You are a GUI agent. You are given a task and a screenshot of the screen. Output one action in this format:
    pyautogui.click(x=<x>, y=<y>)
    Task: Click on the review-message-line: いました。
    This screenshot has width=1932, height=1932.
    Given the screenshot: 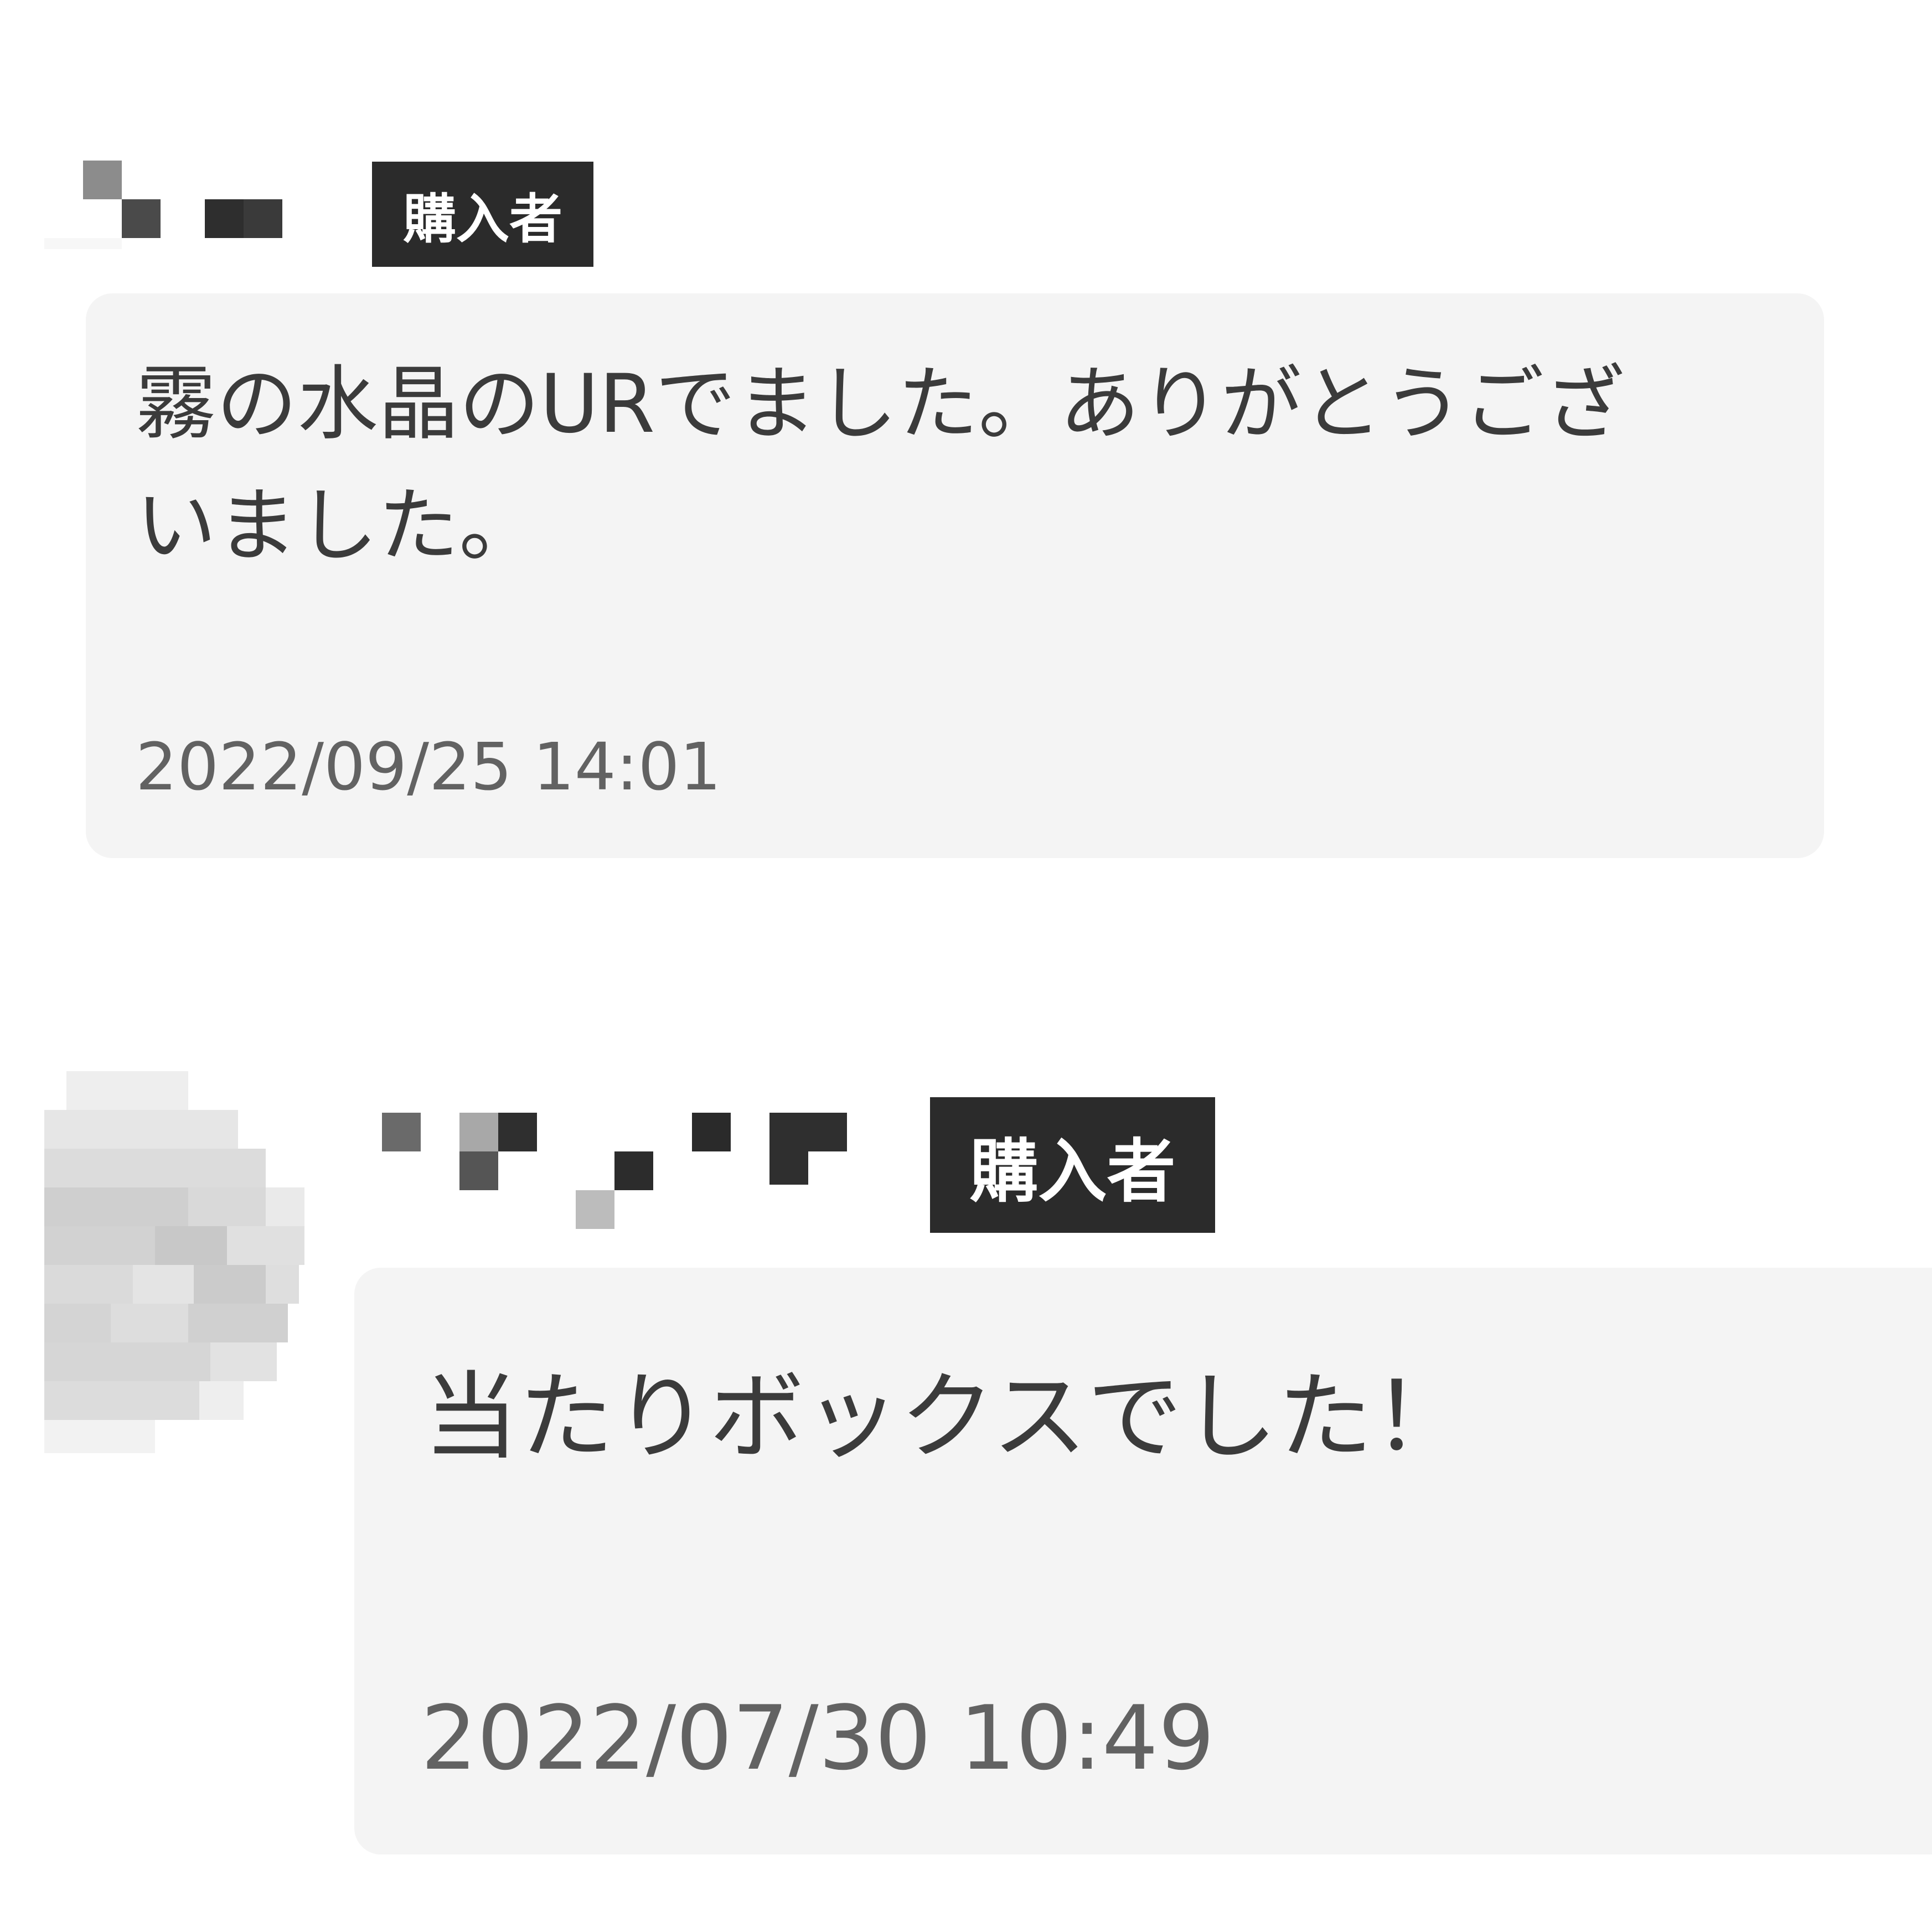 What is the action you would take?
    pyautogui.click(x=338, y=526)
    